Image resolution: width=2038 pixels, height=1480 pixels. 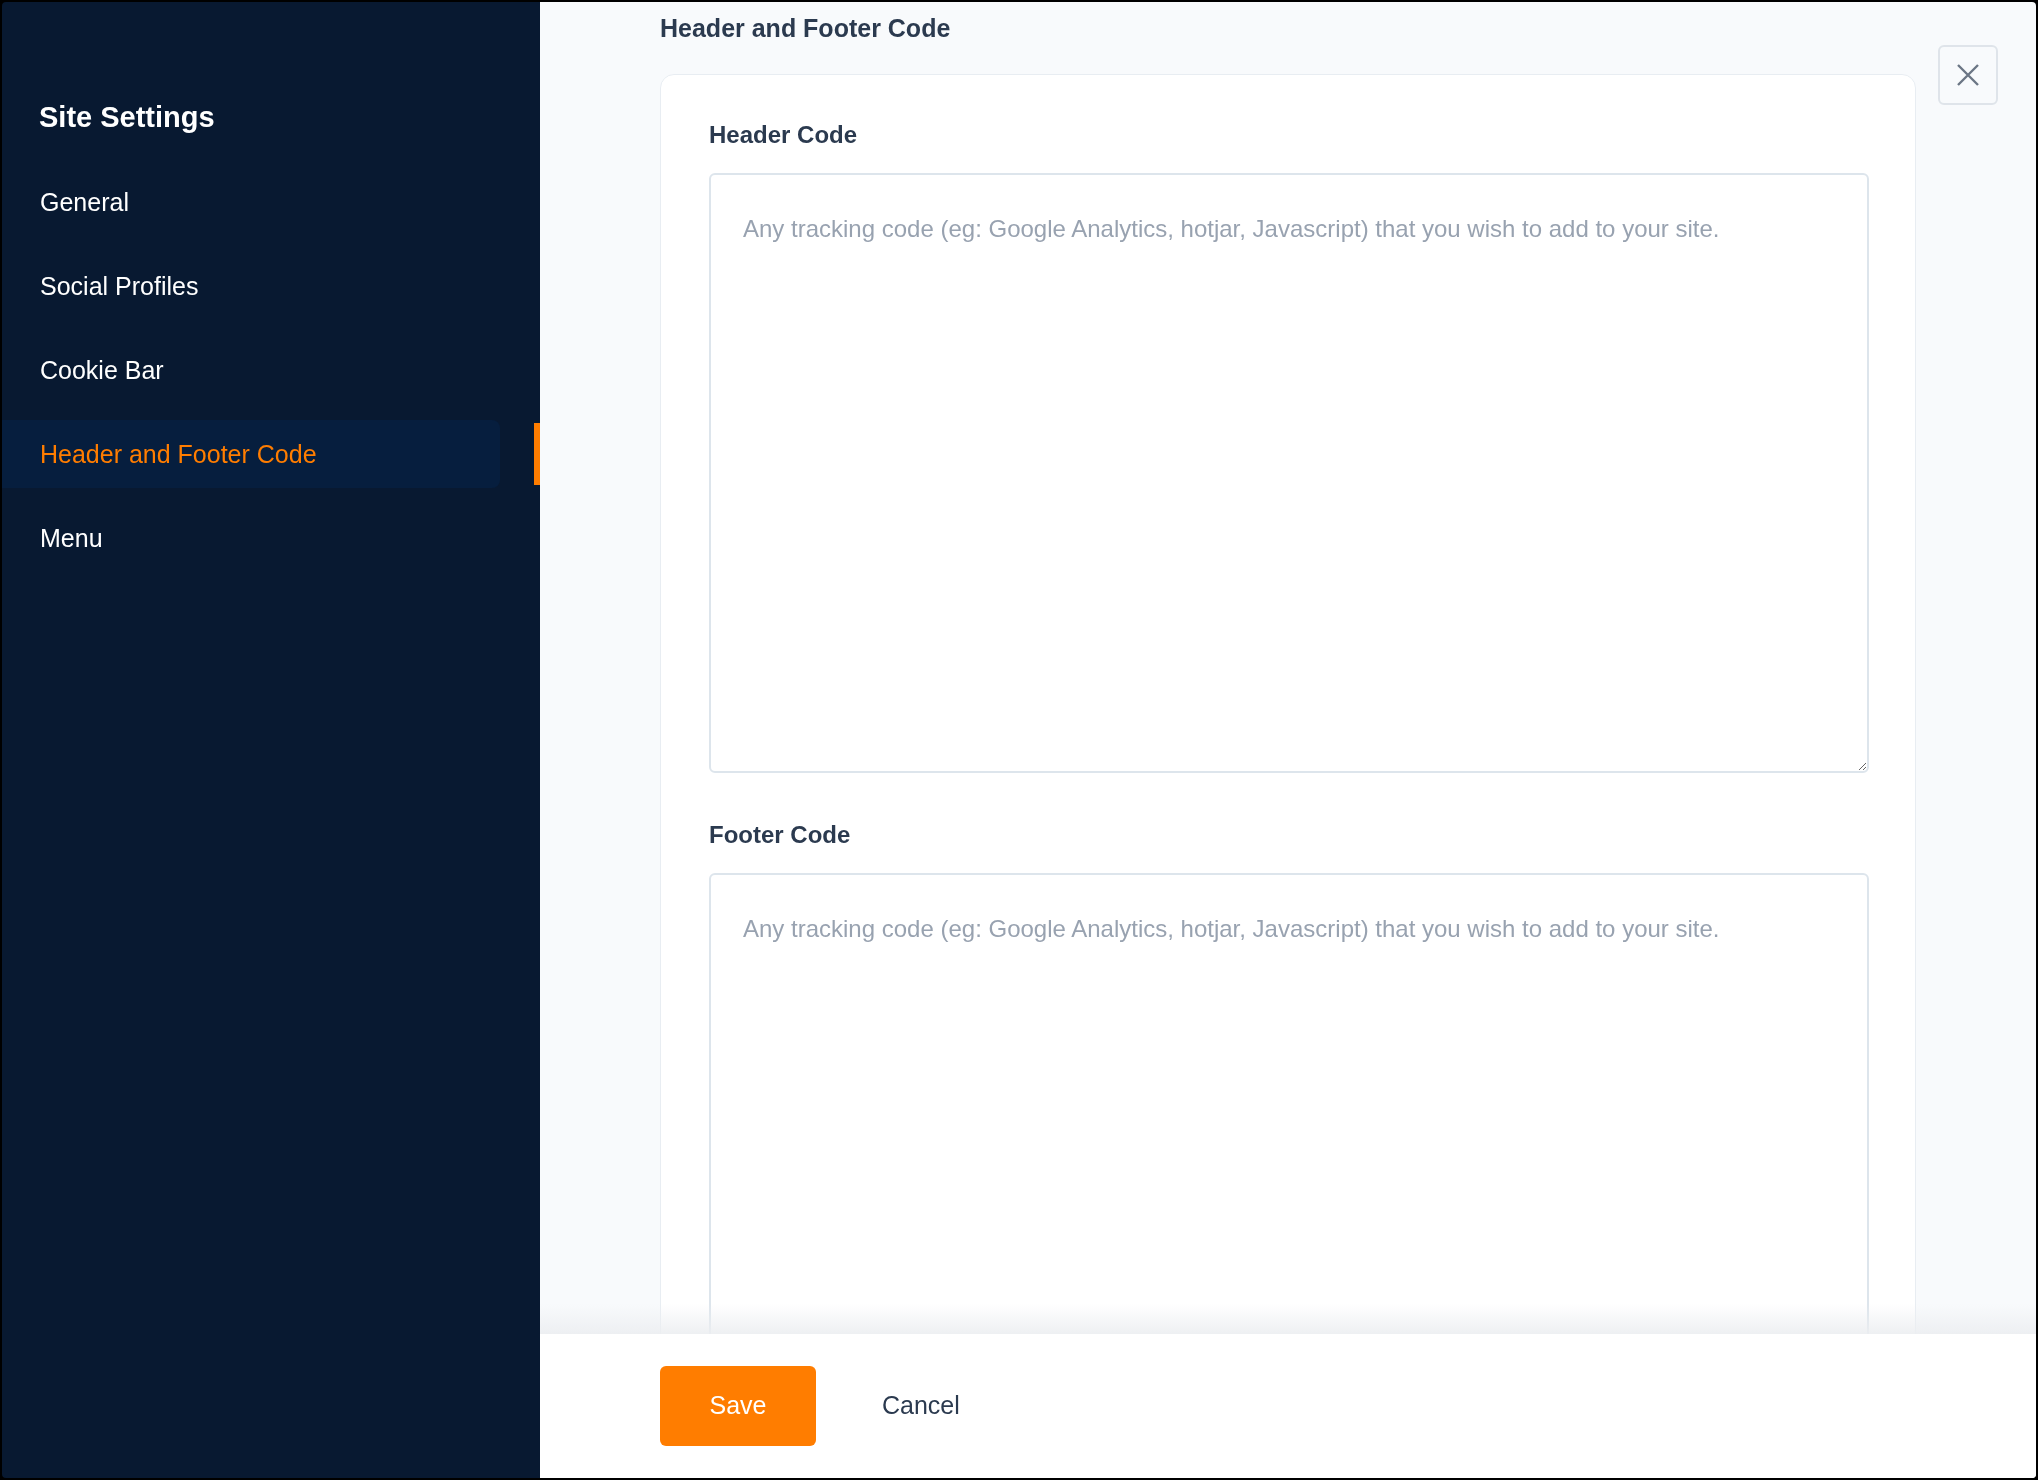 I want to click on cancel-button: Cancel, so click(x=921, y=1406).